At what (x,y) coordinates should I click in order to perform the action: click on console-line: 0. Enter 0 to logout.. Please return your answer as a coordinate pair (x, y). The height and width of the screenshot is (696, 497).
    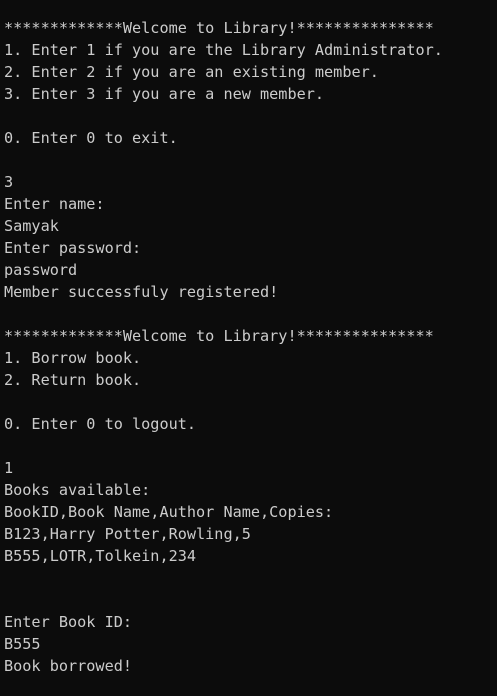
    Looking at the image, I should click on (100, 424).